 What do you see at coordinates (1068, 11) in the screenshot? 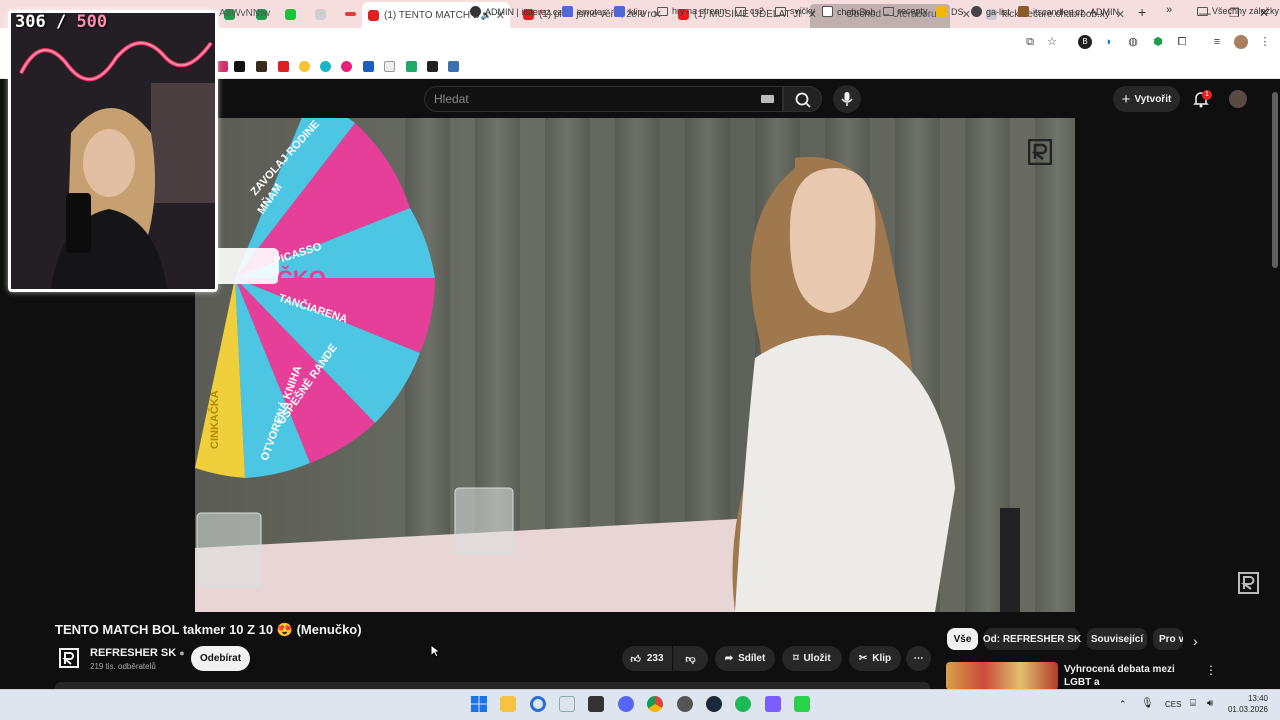
I see `bookmark-item: itscandles.cz -ADMIN` at bounding box center [1068, 11].